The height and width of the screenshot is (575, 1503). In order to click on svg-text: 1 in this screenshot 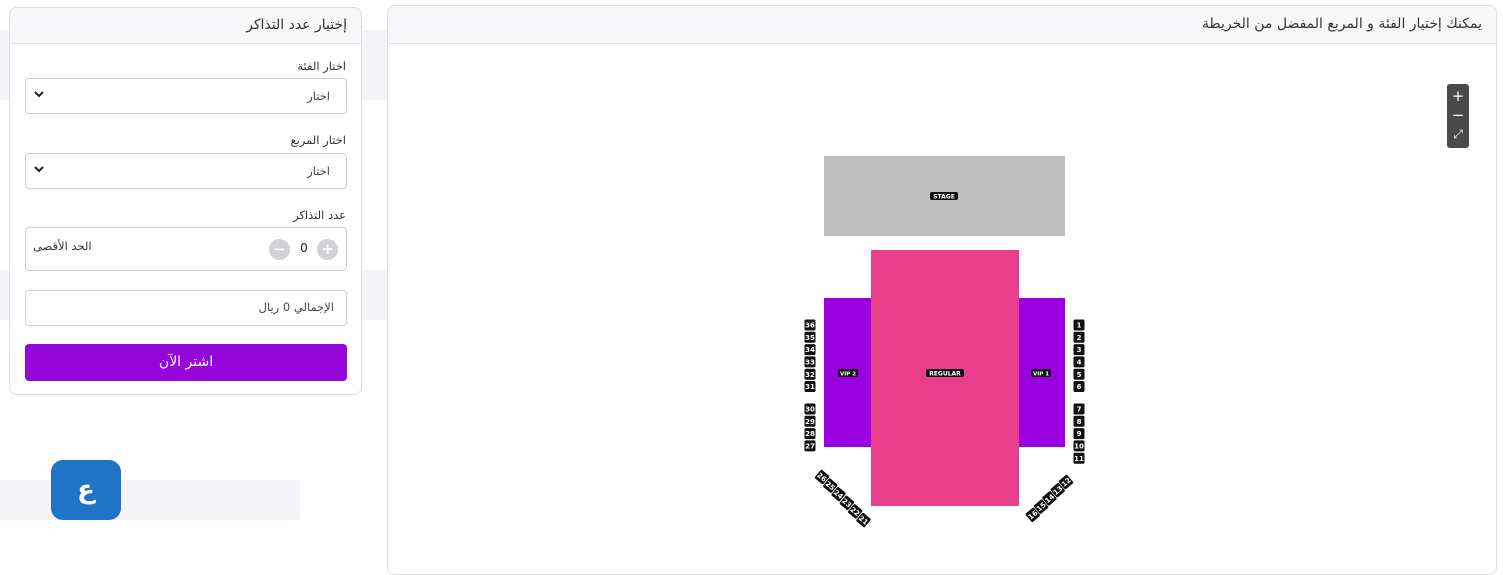, I will do `click(1079, 326)`.